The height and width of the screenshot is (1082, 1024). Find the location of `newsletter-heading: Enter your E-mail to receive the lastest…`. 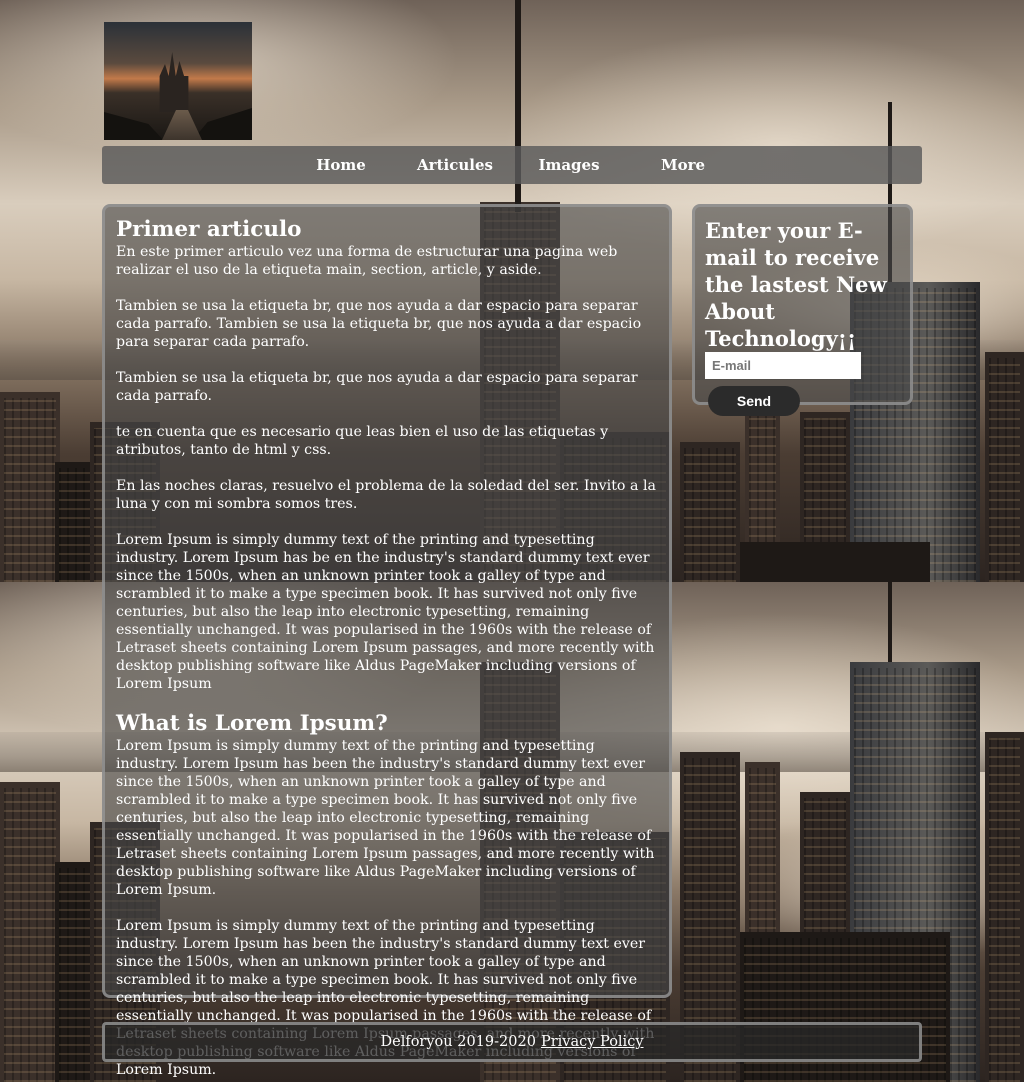

newsletter-heading: Enter your E-mail to receive the lastest… is located at coordinates (796, 284).